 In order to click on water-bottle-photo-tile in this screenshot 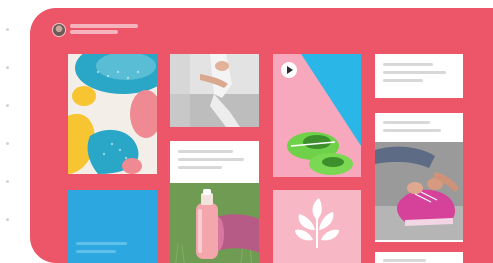, I will do `click(214, 223)`.